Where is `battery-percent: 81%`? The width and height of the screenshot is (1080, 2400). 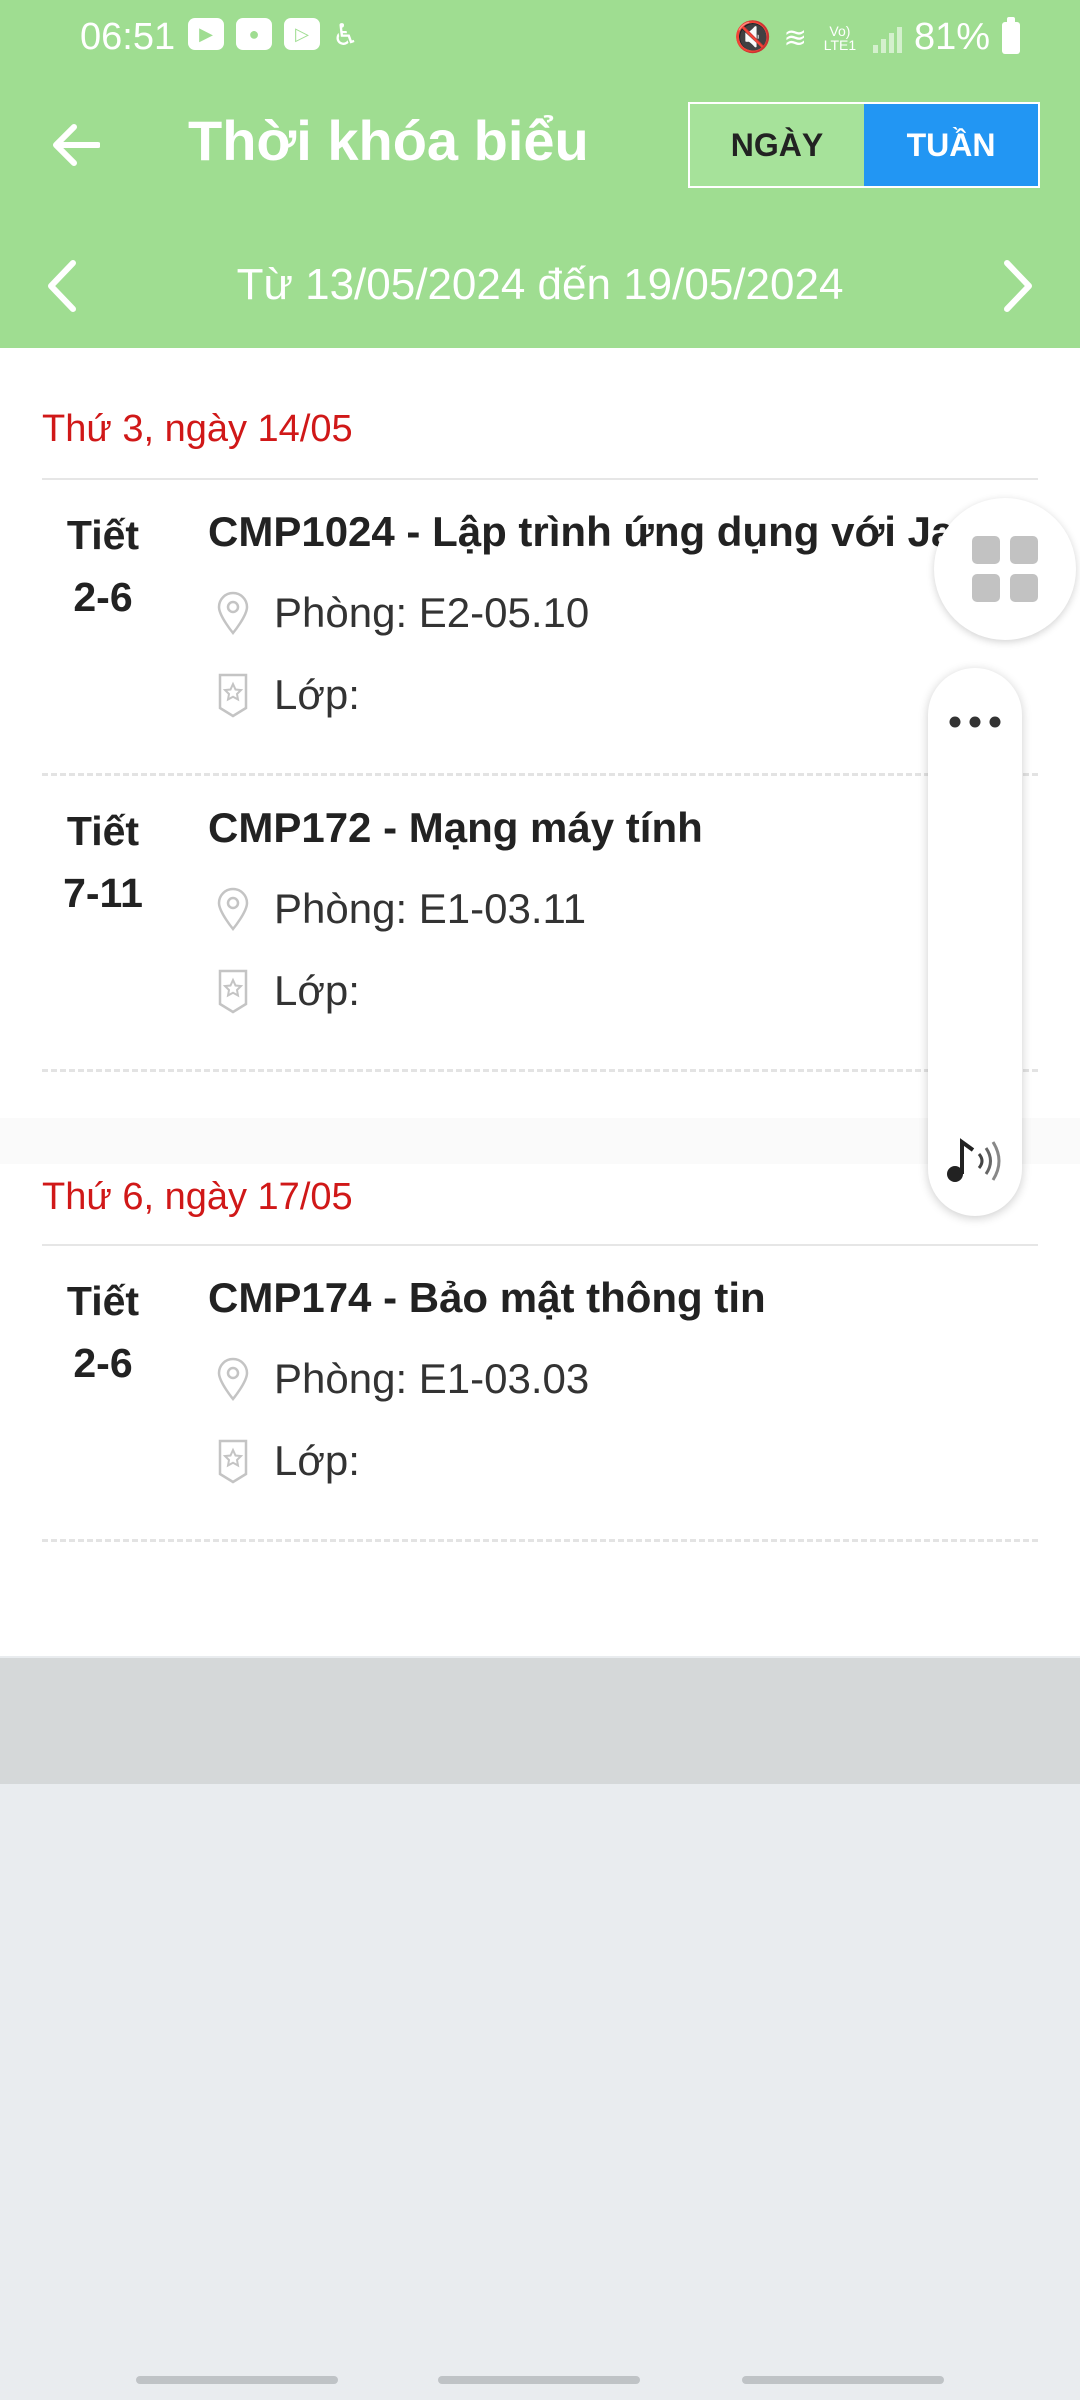
battery-percent: 81% is located at coordinates (951, 37).